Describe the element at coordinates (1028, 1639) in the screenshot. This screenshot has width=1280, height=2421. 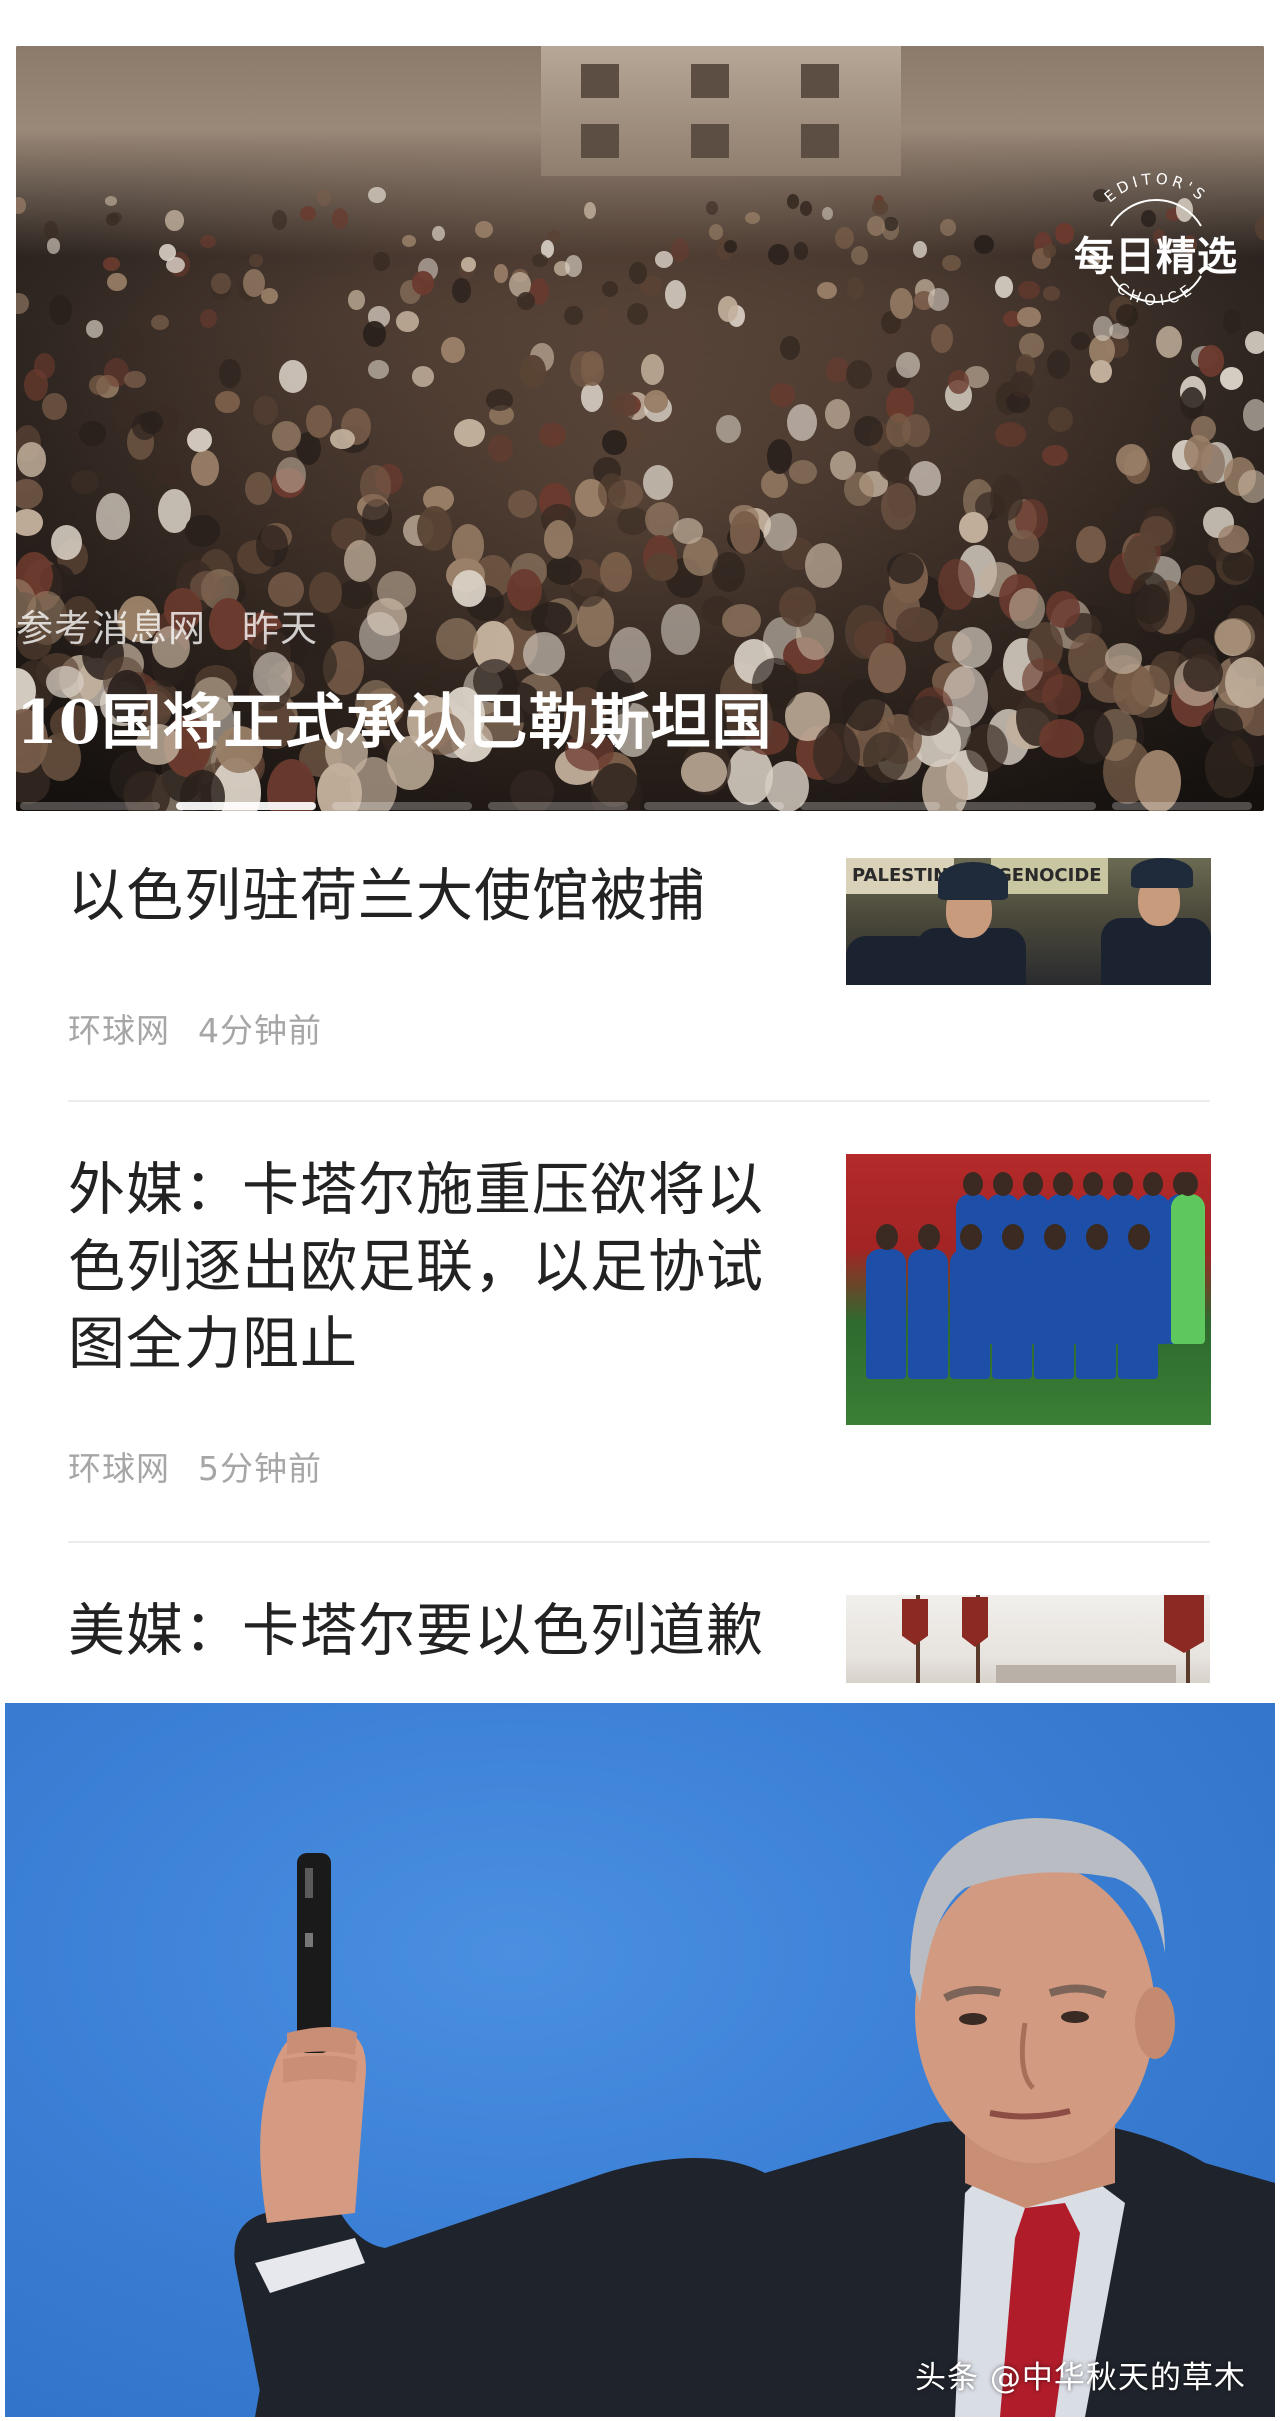
I see `flags-thumbnail` at that location.